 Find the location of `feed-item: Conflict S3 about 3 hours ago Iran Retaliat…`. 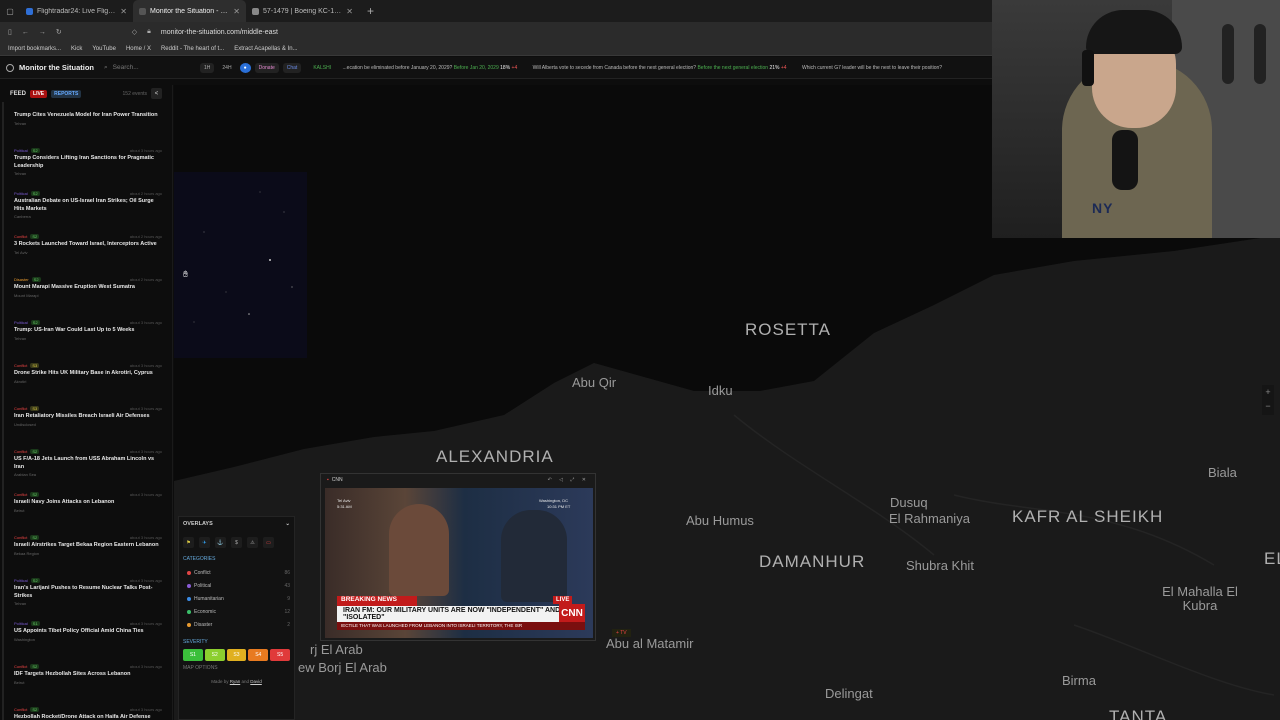

feed-item: Conflict S3 about 3 hours ago Iran Retaliat… is located at coordinates (87, 424).